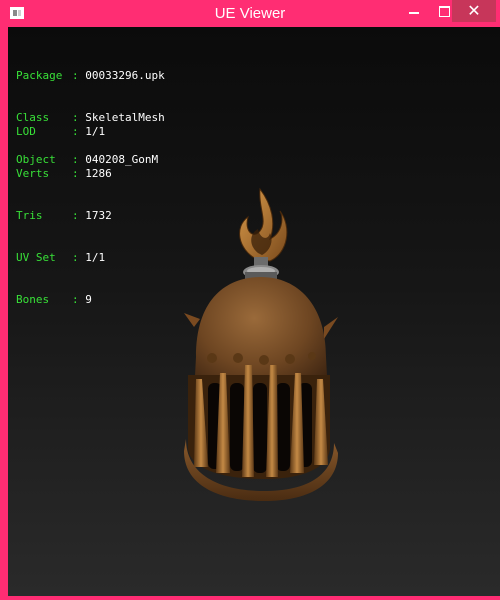 This screenshot has width=500, height=600. I want to click on minimize-icon, so click(414, 13).